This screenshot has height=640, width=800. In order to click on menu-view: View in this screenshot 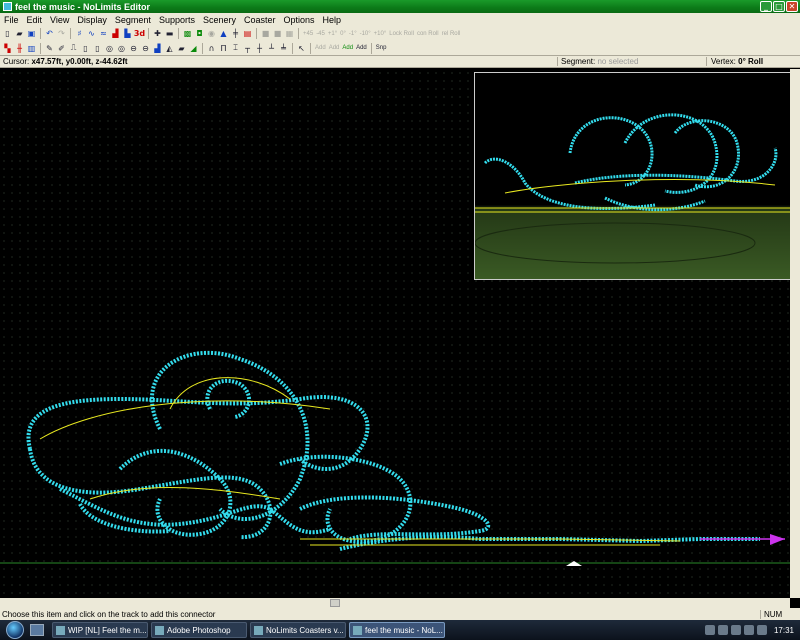, I will do `click(59, 20)`.